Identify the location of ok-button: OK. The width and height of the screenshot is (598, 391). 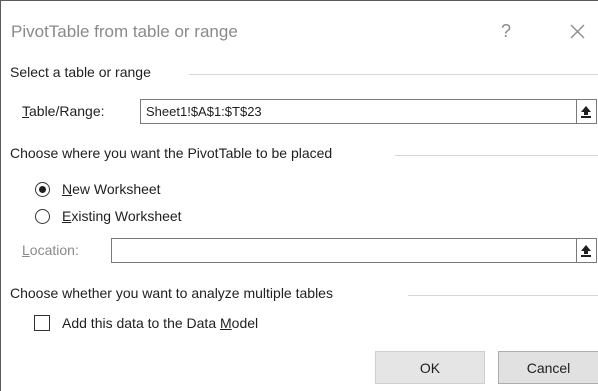
(430, 367).